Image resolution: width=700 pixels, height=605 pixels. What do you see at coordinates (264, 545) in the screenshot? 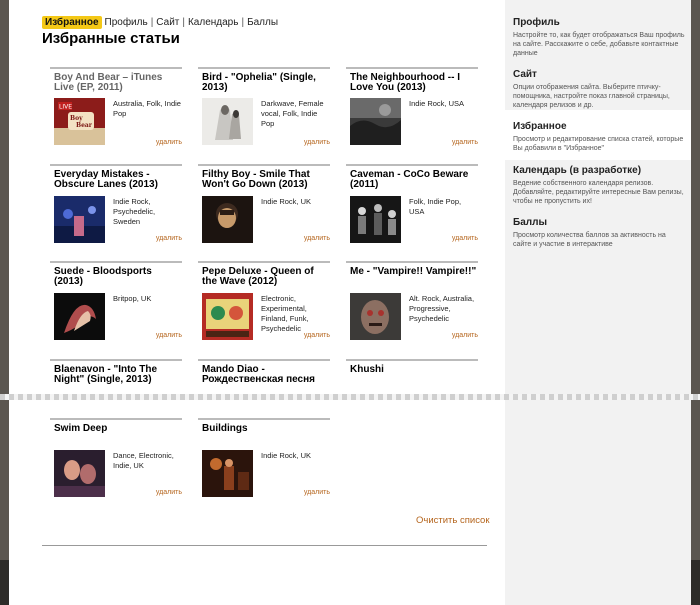
I see `content-divider` at bounding box center [264, 545].